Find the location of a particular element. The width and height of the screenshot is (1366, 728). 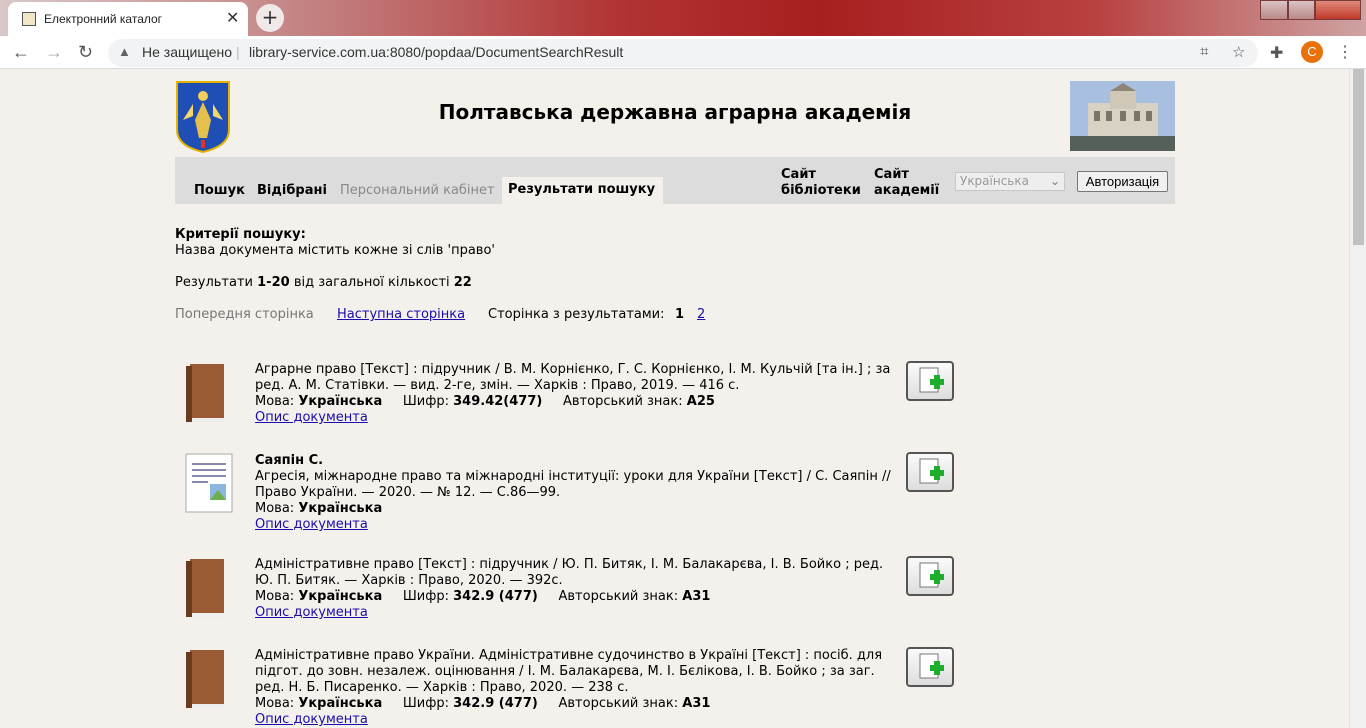

bookmark-star-icon: ☆ is located at coordinates (1238, 52).